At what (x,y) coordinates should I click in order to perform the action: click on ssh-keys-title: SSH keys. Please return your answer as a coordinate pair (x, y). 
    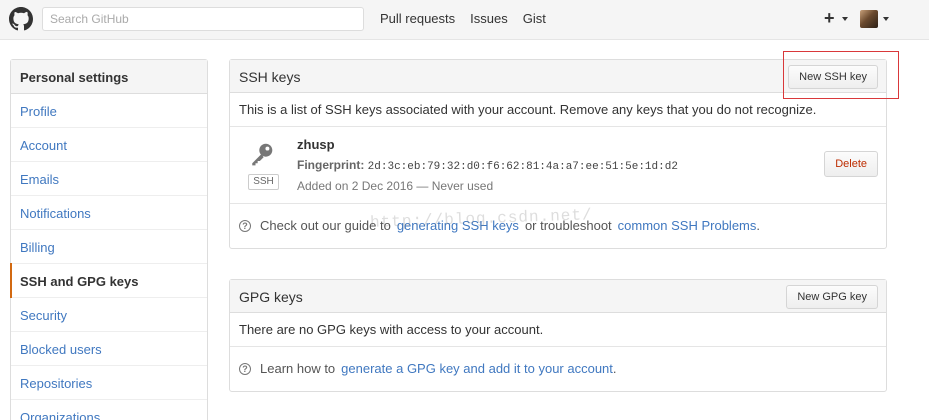
    Looking at the image, I should click on (270, 77).